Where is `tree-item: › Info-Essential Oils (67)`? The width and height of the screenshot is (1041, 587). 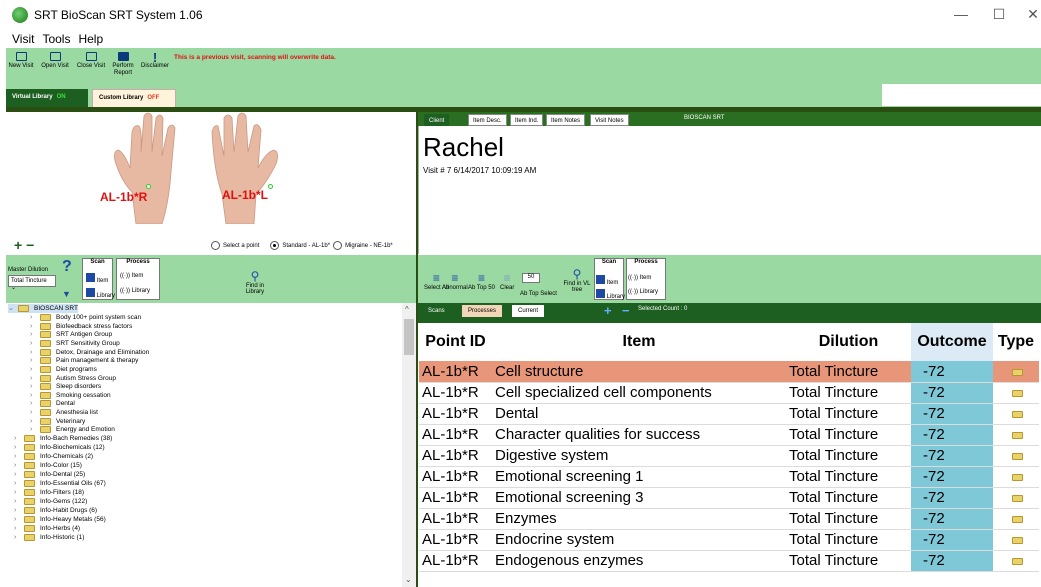 tree-item: › Info-Essential Oils (67) is located at coordinates (60, 483).